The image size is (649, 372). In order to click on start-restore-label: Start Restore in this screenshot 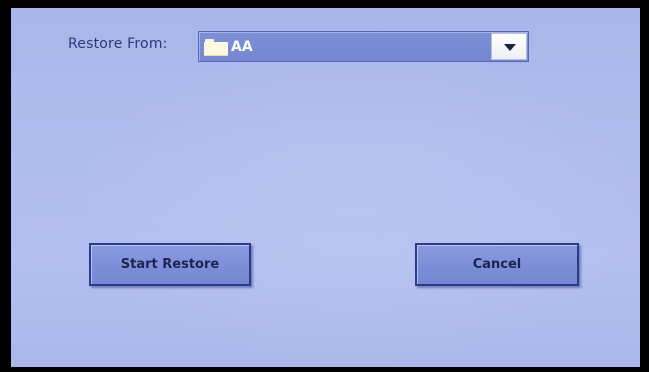, I will do `click(170, 264)`.